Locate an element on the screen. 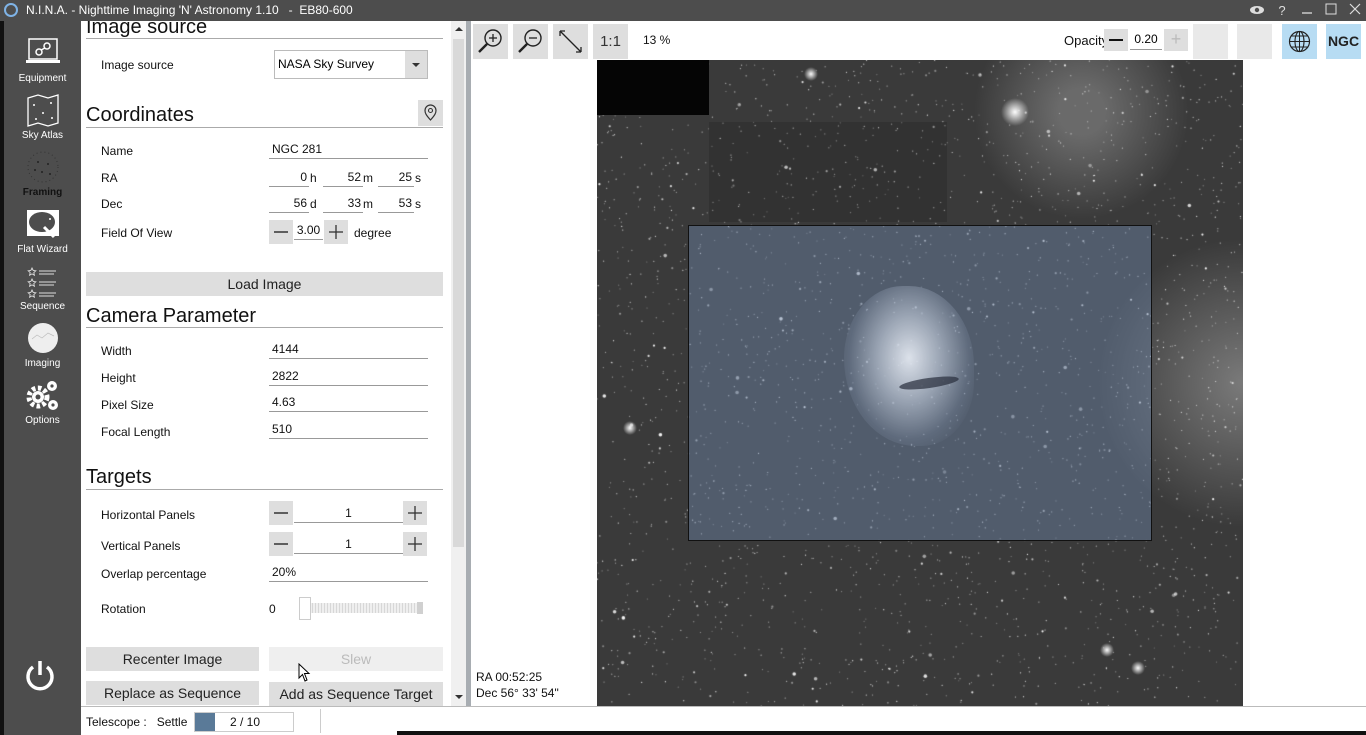 Image resolution: width=1366 pixels, height=735 pixels. target-name-input: NGC 281 is located at coordinates (348, 150).